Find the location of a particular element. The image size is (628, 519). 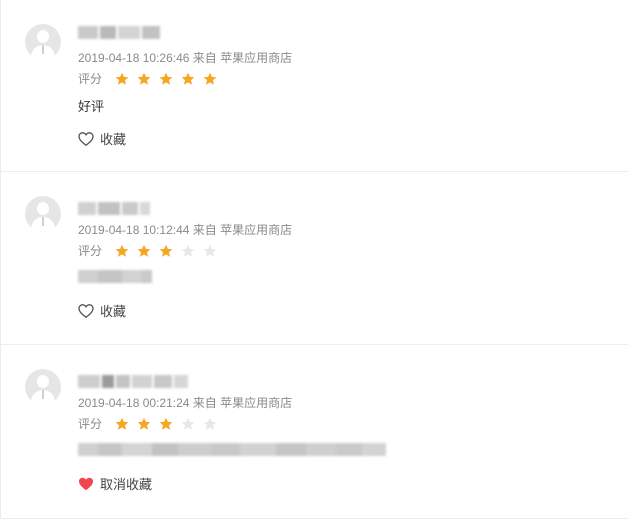

favorite-button: 取消收藏 is located at coordinates (115, 483).